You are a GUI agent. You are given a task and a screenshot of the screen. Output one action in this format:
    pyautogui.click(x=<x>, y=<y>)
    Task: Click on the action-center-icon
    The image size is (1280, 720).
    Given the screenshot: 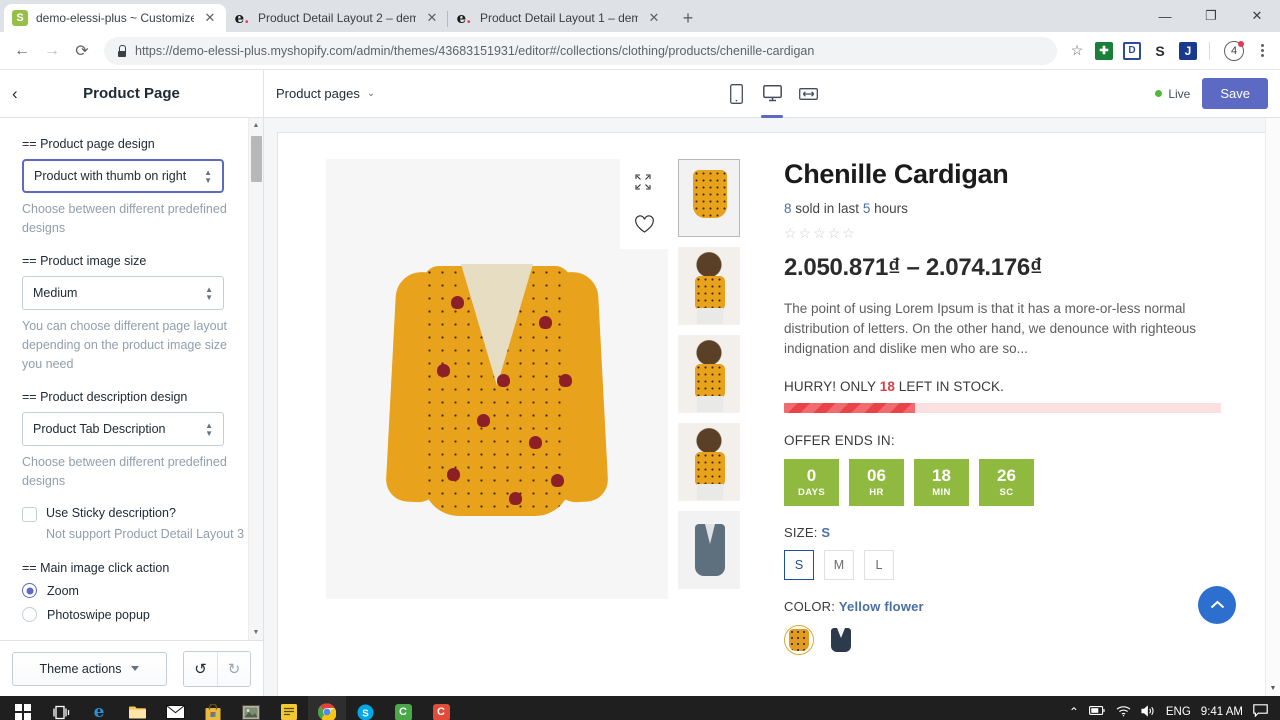 What is the action you would take?
    pyautogui.click(x=1260, y=712)
    